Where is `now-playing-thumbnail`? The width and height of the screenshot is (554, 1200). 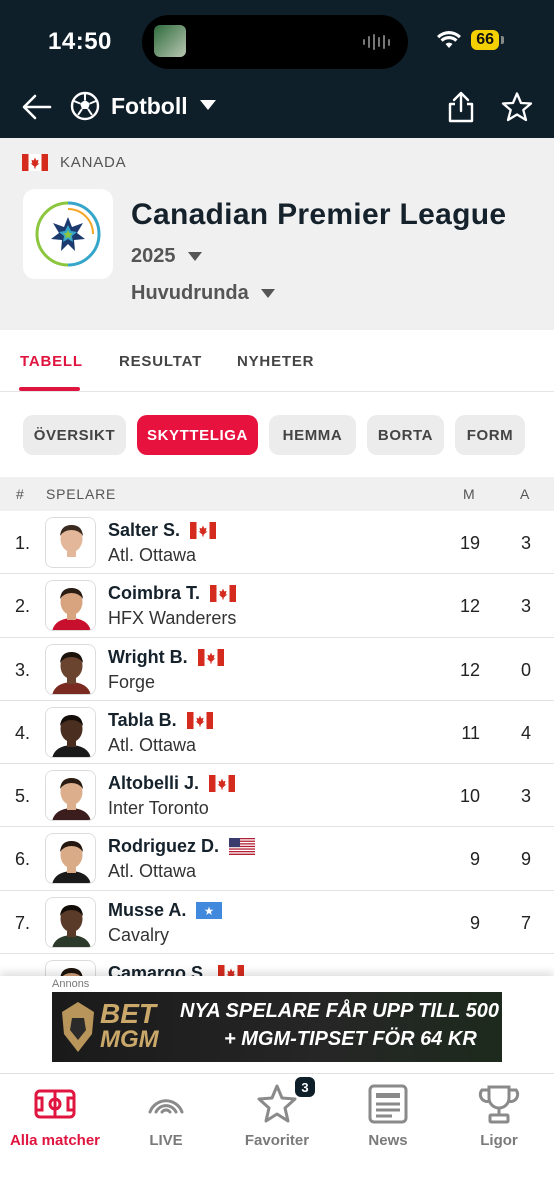 now-playing-thumbnail is located at coordinates (170, 41).